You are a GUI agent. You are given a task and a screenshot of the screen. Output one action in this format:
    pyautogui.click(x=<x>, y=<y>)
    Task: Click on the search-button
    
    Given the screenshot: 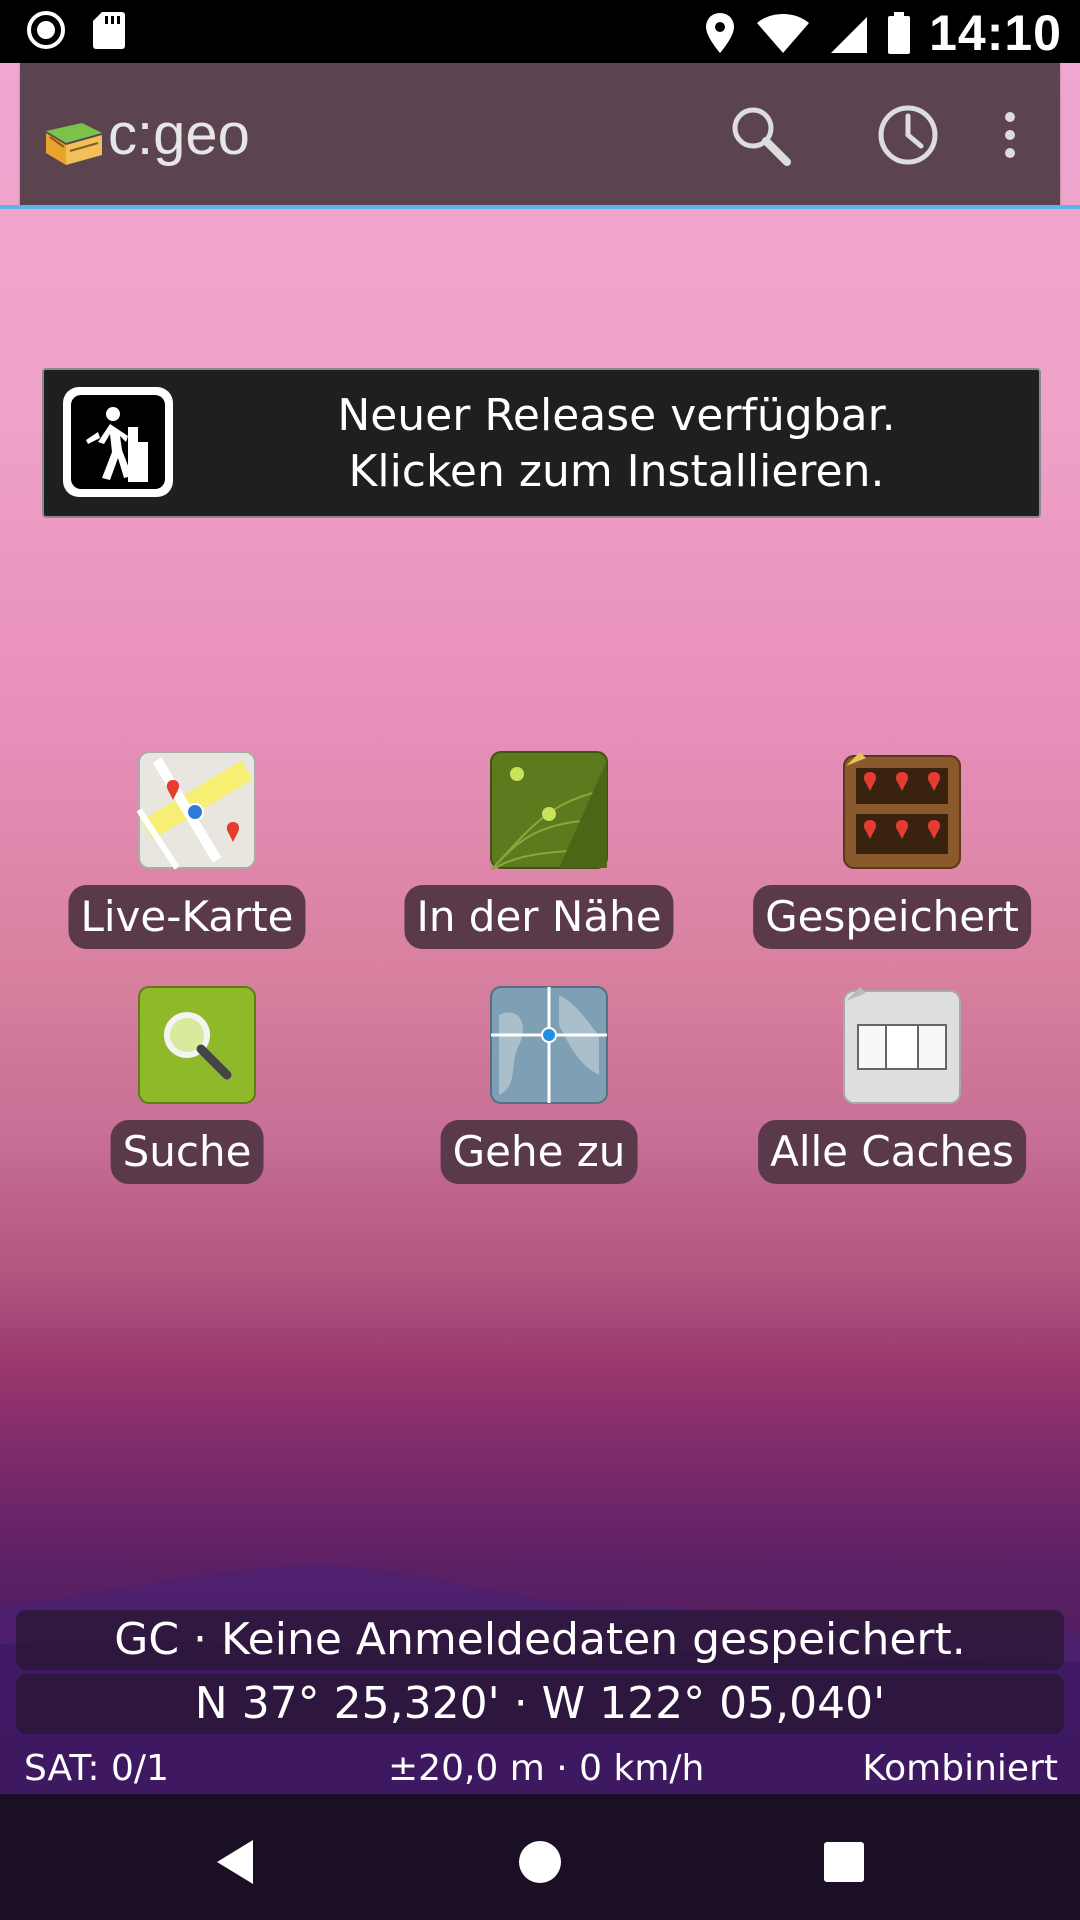 What is the action you would take?
    pyautogui.click(x=760, y=135)
    